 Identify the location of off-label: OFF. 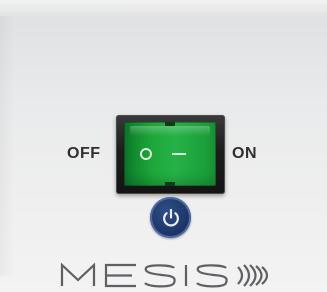
(84, 153).